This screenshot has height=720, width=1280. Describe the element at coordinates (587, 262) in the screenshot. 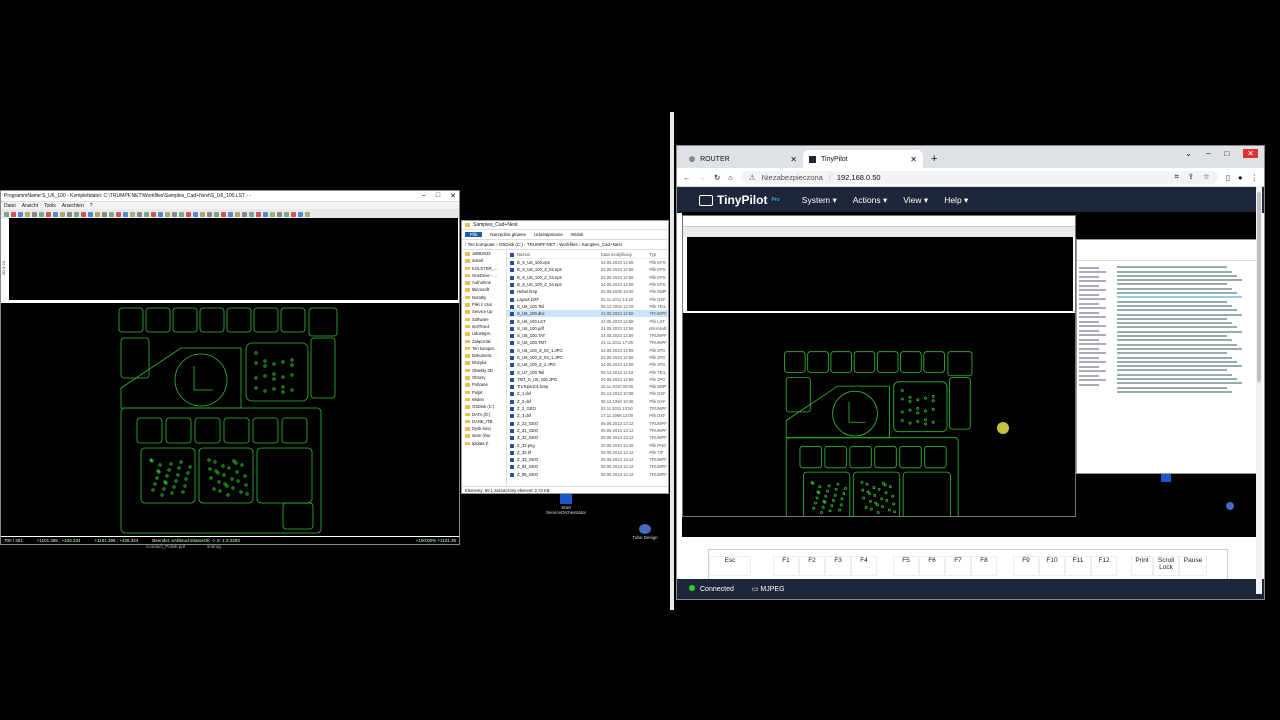

I see `file-row: B_S_U6_100.eps 24.05.2023 12:59 Plik EPS` at that location.